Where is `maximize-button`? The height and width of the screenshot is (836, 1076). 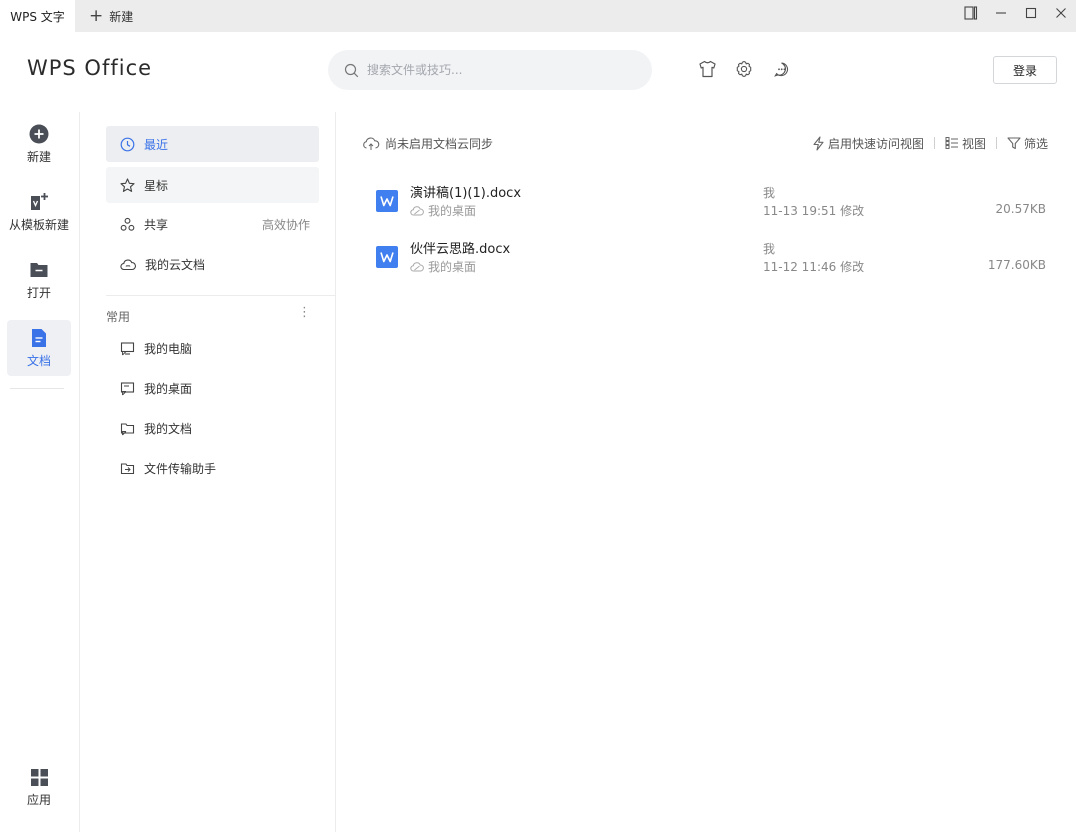 maximize-button is located at coordinates (1031, 13).